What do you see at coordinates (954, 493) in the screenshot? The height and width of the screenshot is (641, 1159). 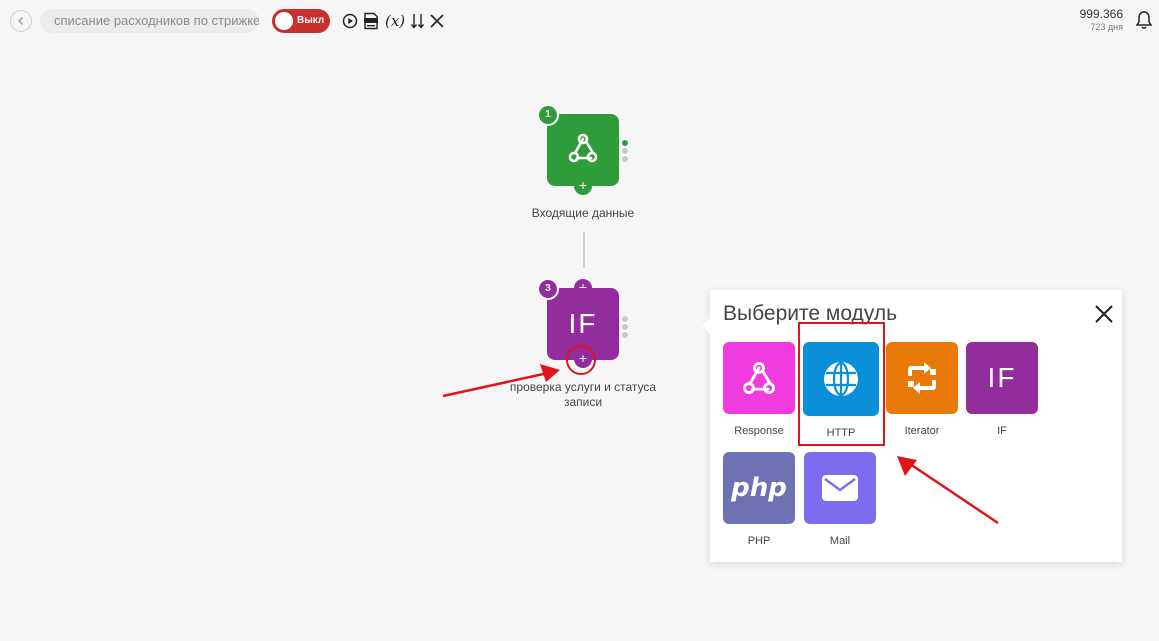 I see `annotation-arrow-right` at bounding box center [954, 493].